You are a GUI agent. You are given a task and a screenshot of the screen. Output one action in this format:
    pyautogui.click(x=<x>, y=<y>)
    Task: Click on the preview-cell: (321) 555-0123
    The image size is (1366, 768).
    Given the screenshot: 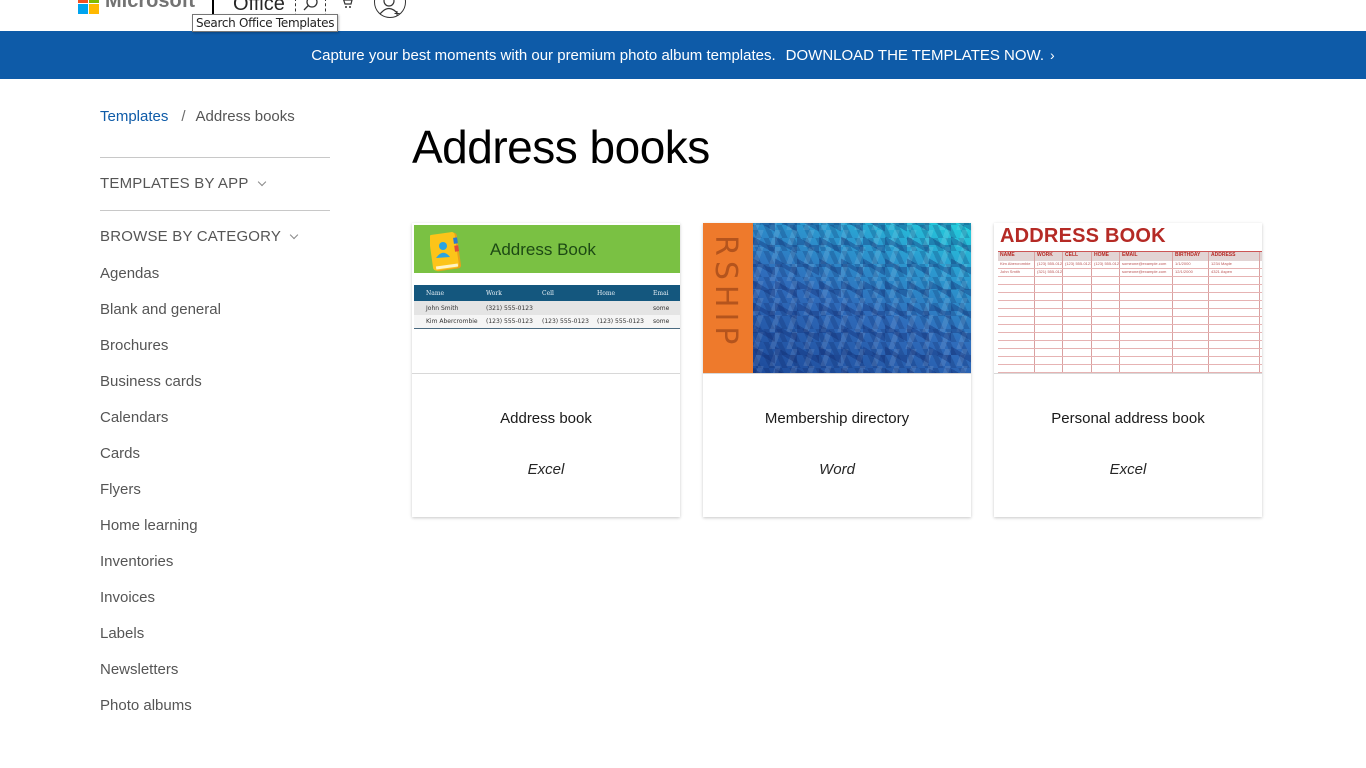 What is the action you would take?
    pyautogui.click(x=1050, y=272)
    